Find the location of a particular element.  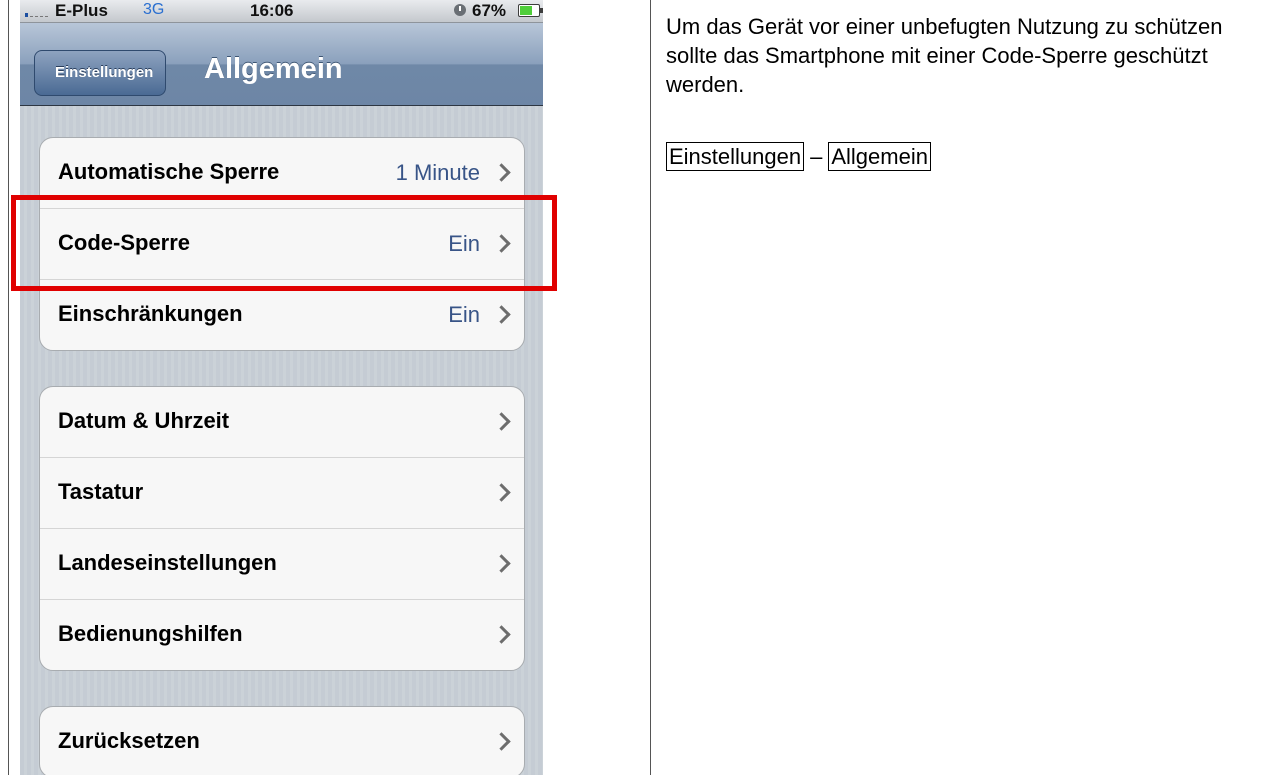

settings-row-international: Landeseinstellungen is located at coordinates (282, 563).